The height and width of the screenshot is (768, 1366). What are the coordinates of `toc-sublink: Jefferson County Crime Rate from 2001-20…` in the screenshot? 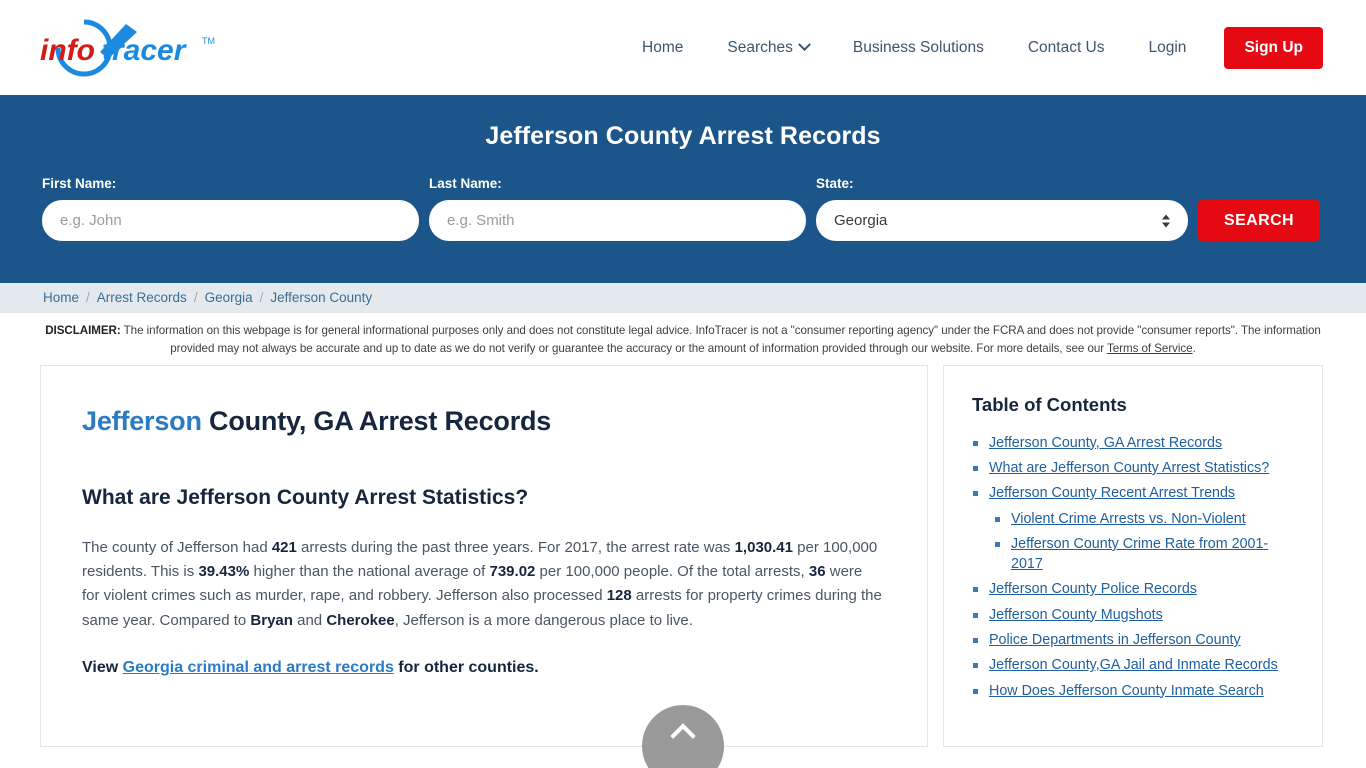 It's located at (1154, 554).